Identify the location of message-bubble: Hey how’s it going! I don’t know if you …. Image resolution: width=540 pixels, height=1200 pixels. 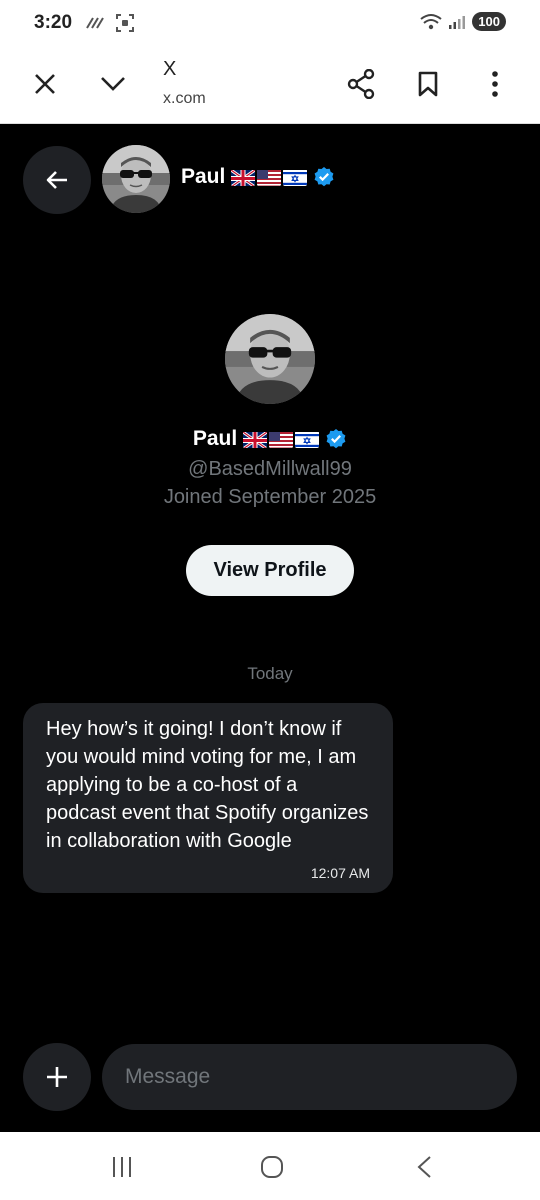
(208, 798).